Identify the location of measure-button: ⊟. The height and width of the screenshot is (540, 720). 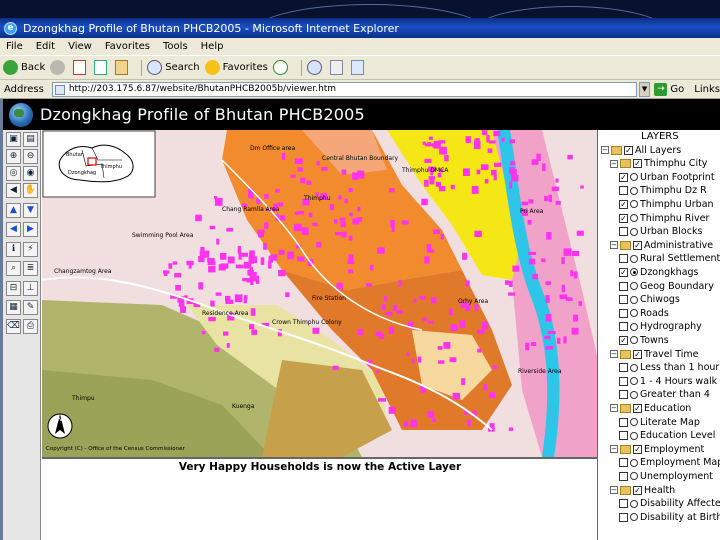
(13, 288).